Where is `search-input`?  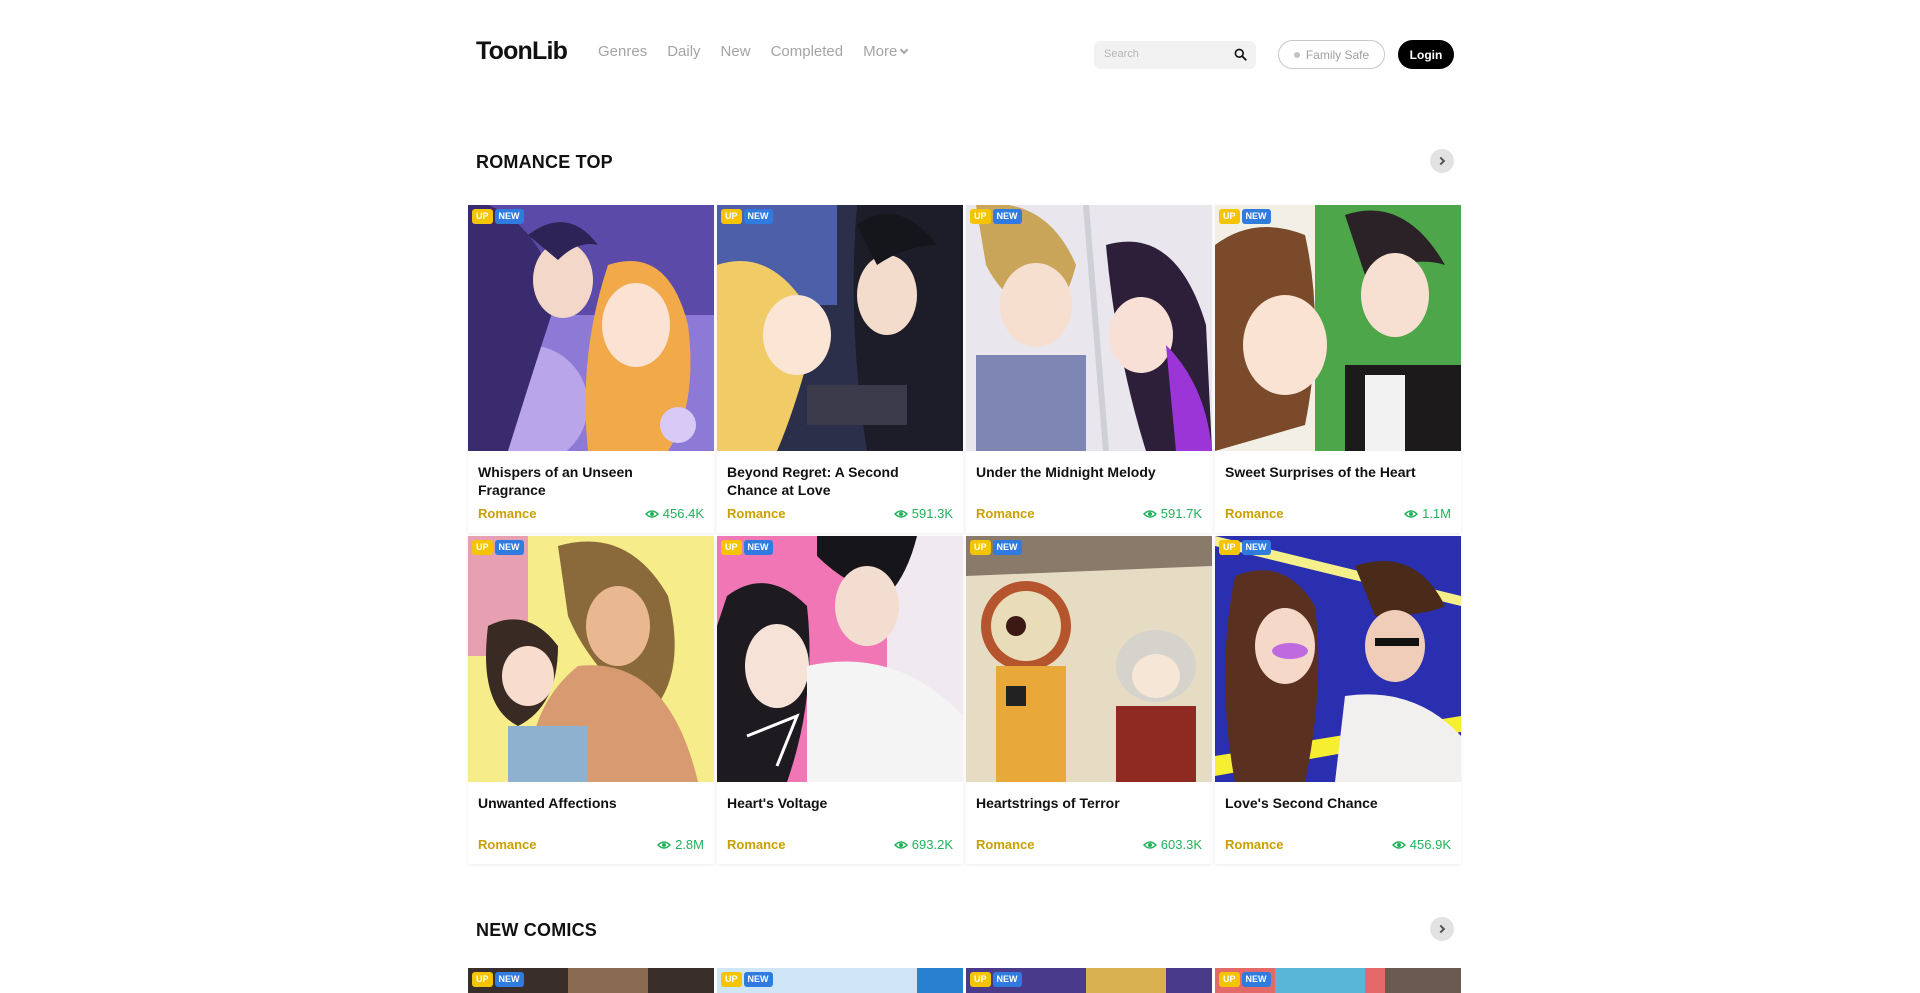 search-input is located at coordinates (1164, 54).